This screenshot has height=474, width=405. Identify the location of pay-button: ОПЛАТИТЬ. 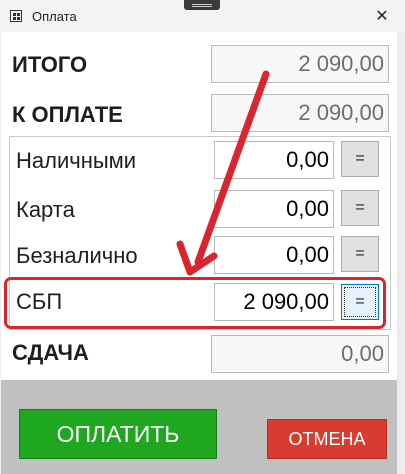
(118, 434).